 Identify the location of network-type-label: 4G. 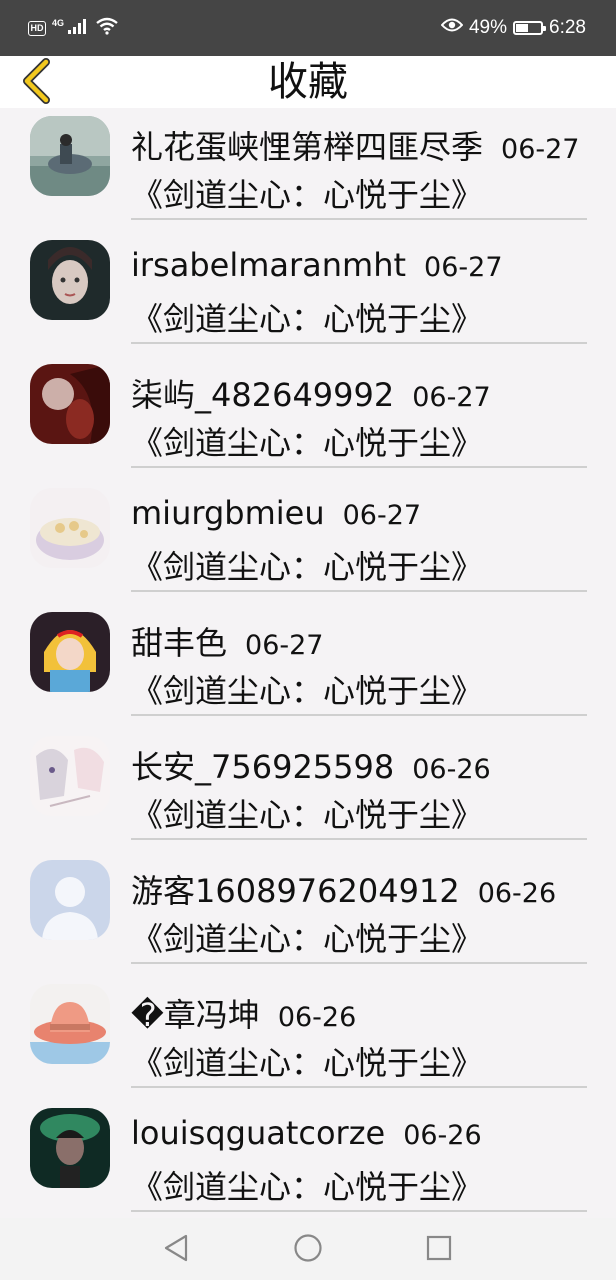
(58, 23).